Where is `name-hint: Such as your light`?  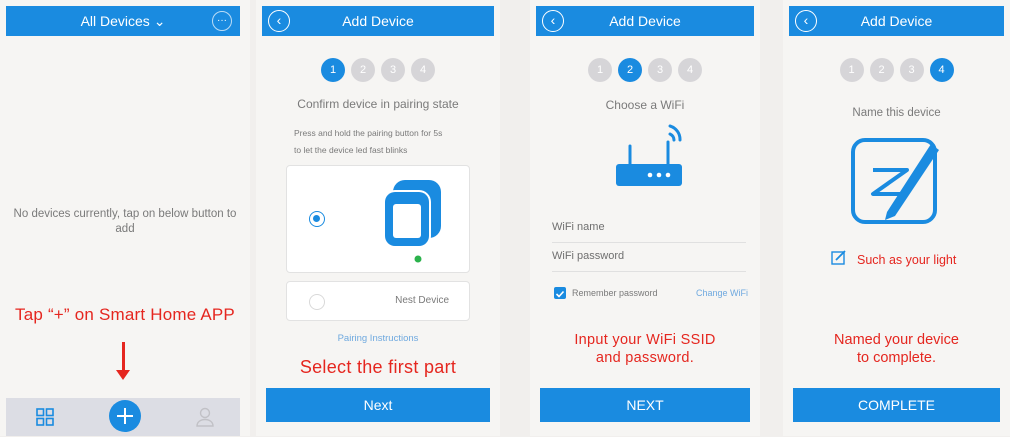
name-hint: Such as your light is located at coordinates (907, 260).